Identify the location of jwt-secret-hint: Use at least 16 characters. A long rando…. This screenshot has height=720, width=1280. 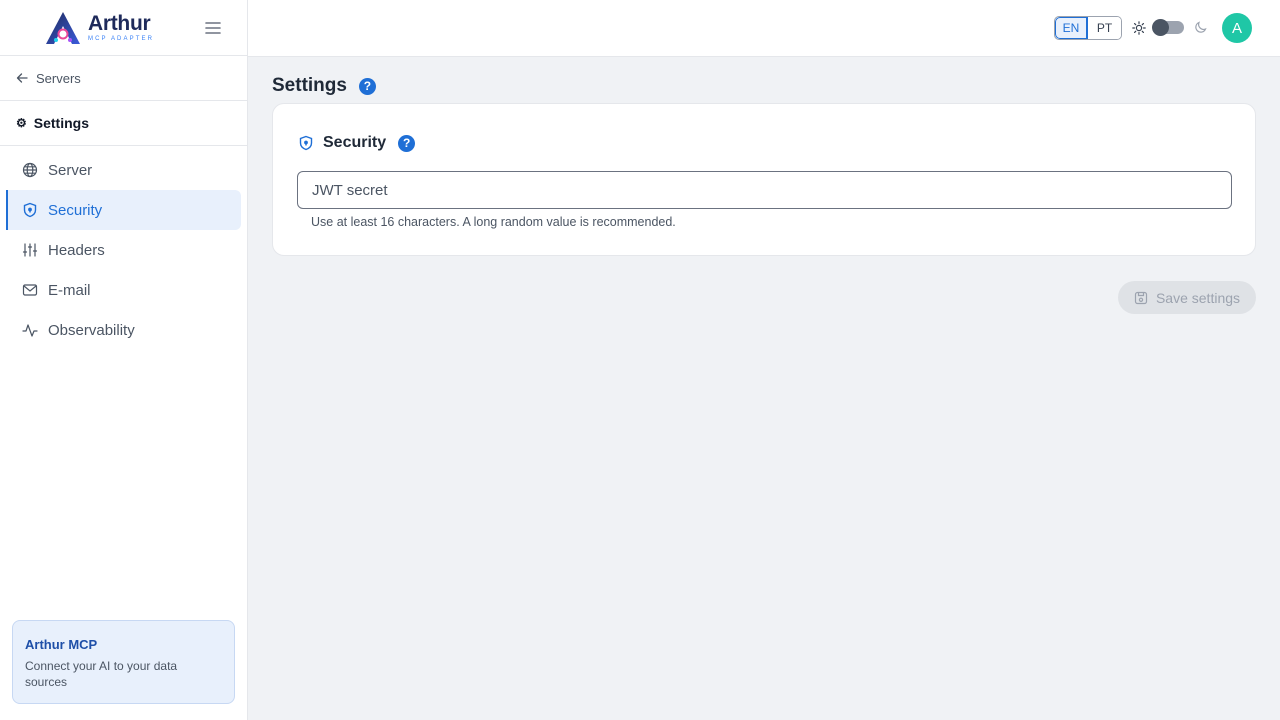
(493, 222).